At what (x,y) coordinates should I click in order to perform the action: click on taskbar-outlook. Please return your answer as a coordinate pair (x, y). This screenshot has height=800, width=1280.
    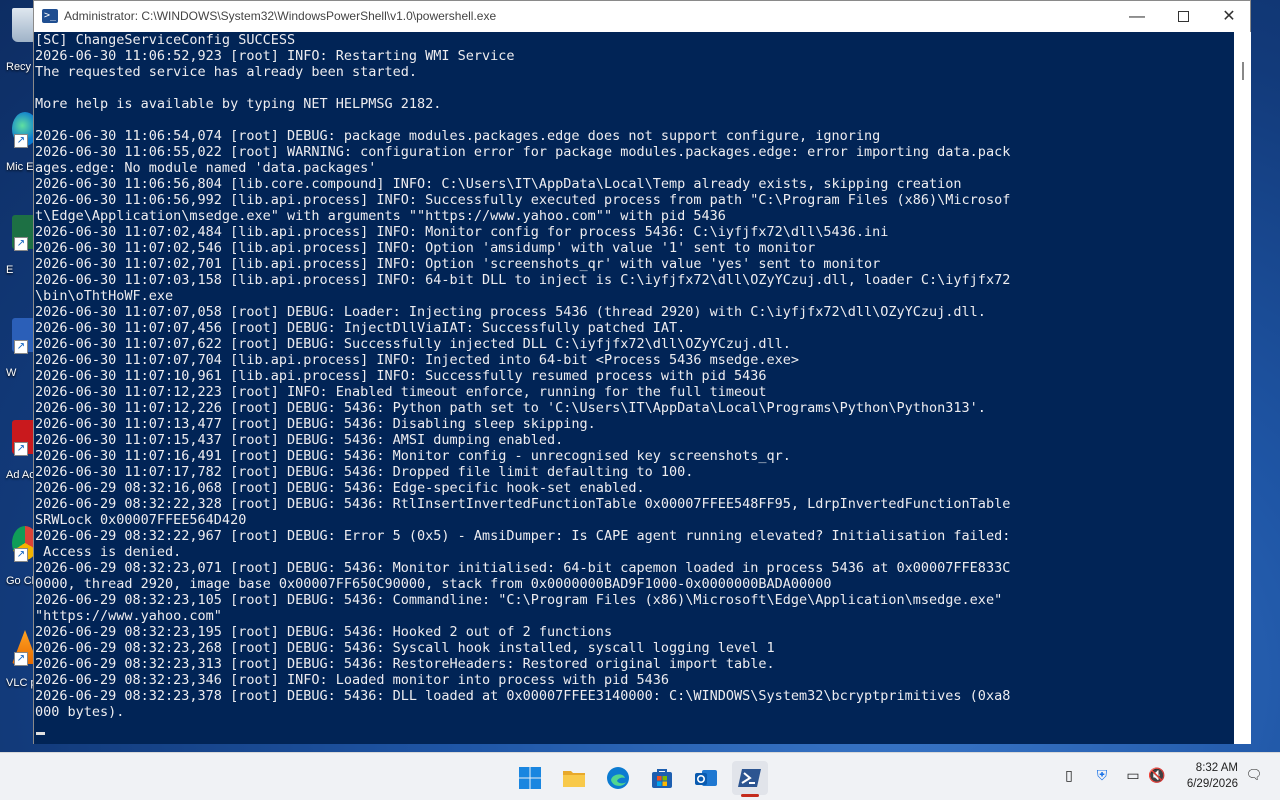
    Looking at the image, I should click on (706, 778).